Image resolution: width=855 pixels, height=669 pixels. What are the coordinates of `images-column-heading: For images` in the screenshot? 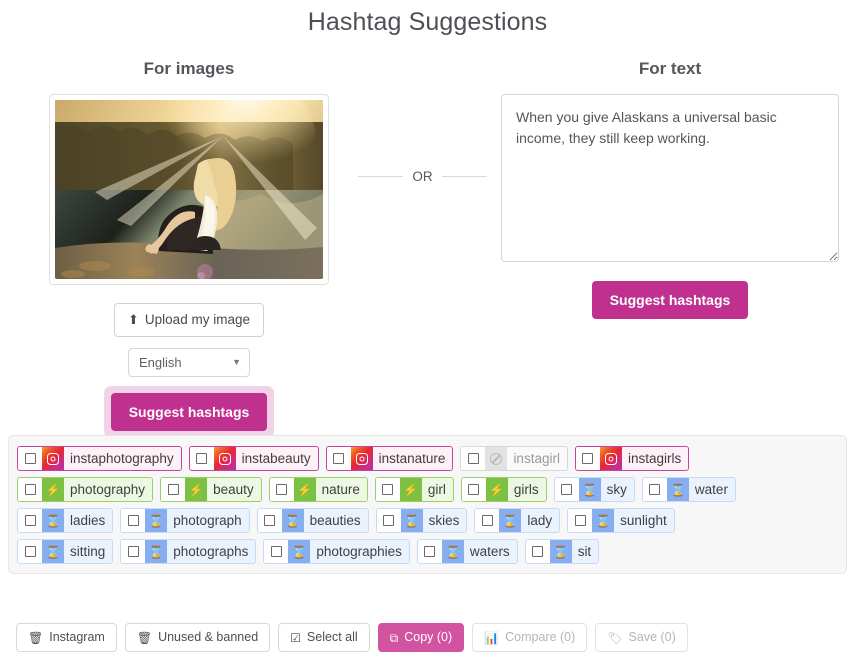 It's located at (189, 68).